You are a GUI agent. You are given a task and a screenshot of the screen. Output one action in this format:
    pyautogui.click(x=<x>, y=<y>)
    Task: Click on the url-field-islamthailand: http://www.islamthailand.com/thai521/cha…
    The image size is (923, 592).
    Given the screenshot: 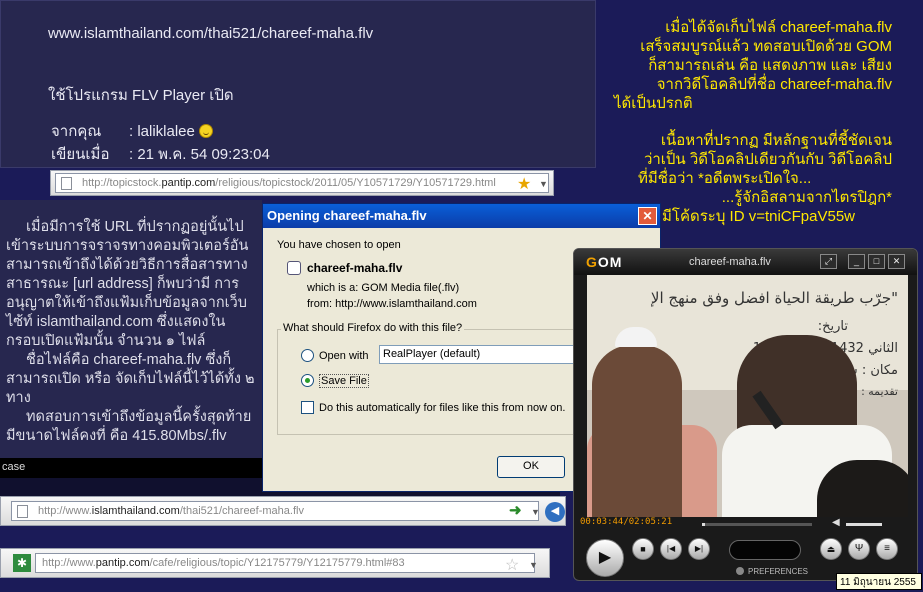 What is the action you would take?
    pyautogui.click(x=275, y=511)
    